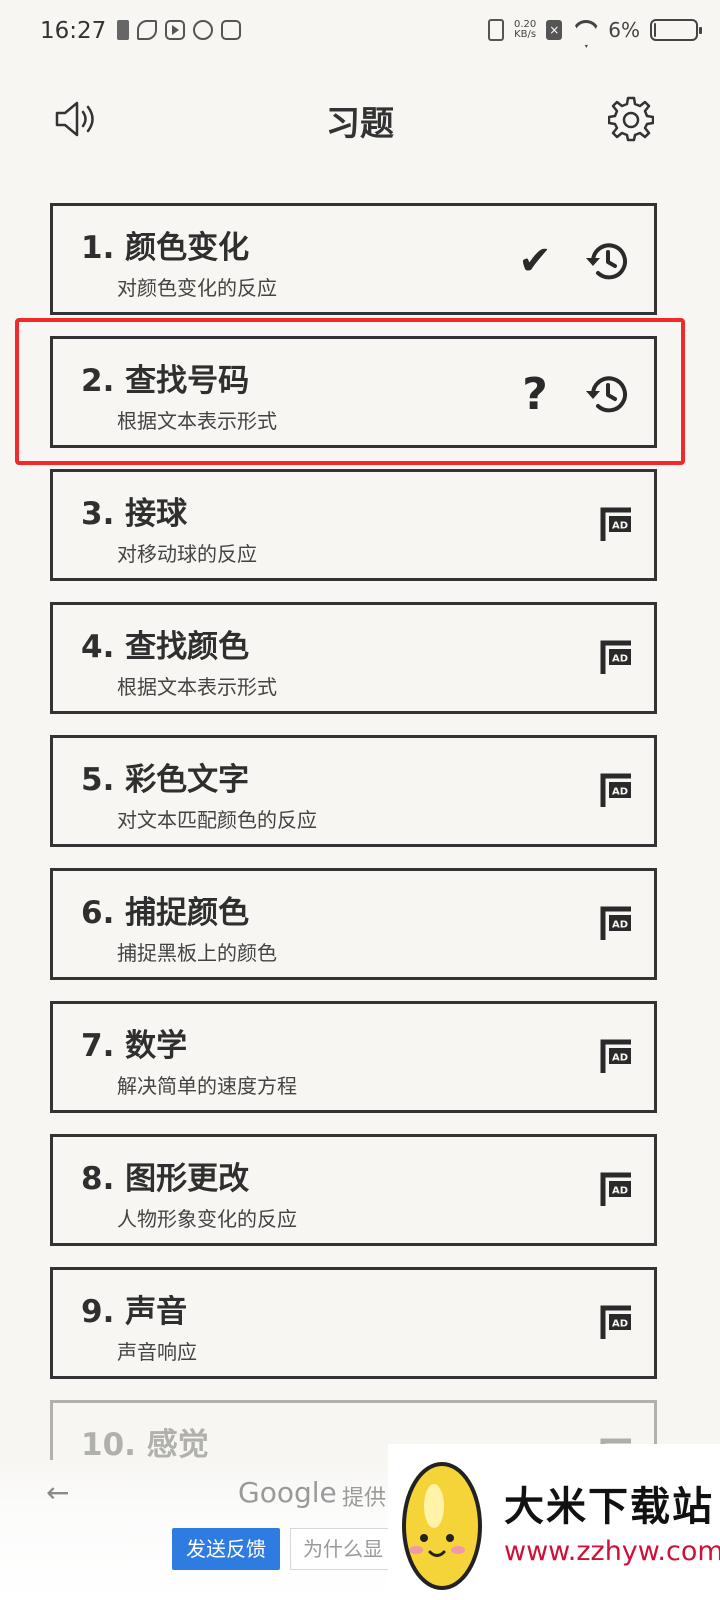  What do you see at coordinates (353, 658) in the screenshot?
I see `exercise-item: 4. 查找颜色根据文本表示形式 AD` at bounding box center [353, 658].